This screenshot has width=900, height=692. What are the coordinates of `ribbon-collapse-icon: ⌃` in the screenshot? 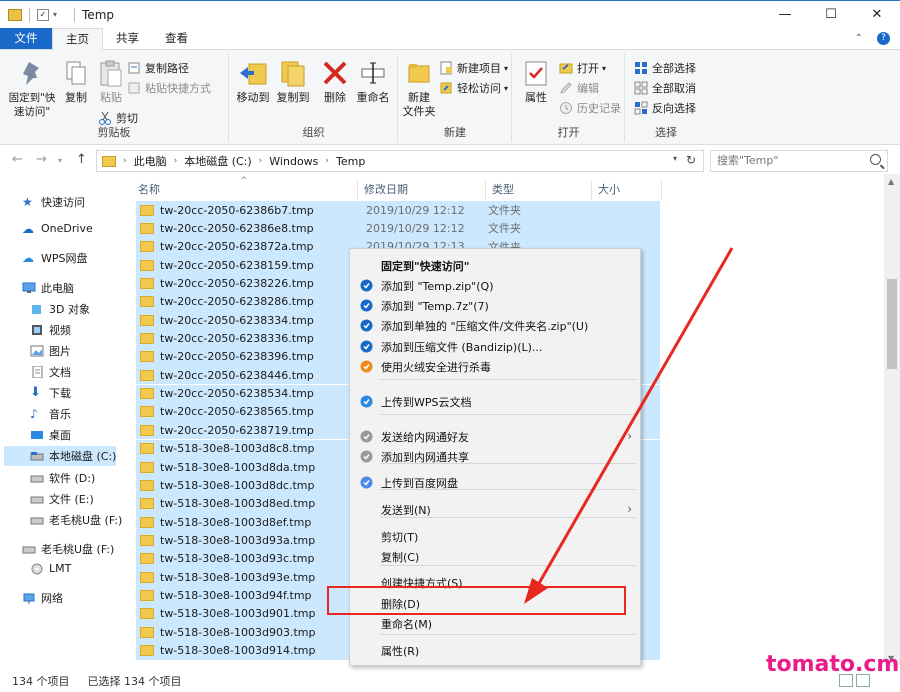 It's located at (859, 38).